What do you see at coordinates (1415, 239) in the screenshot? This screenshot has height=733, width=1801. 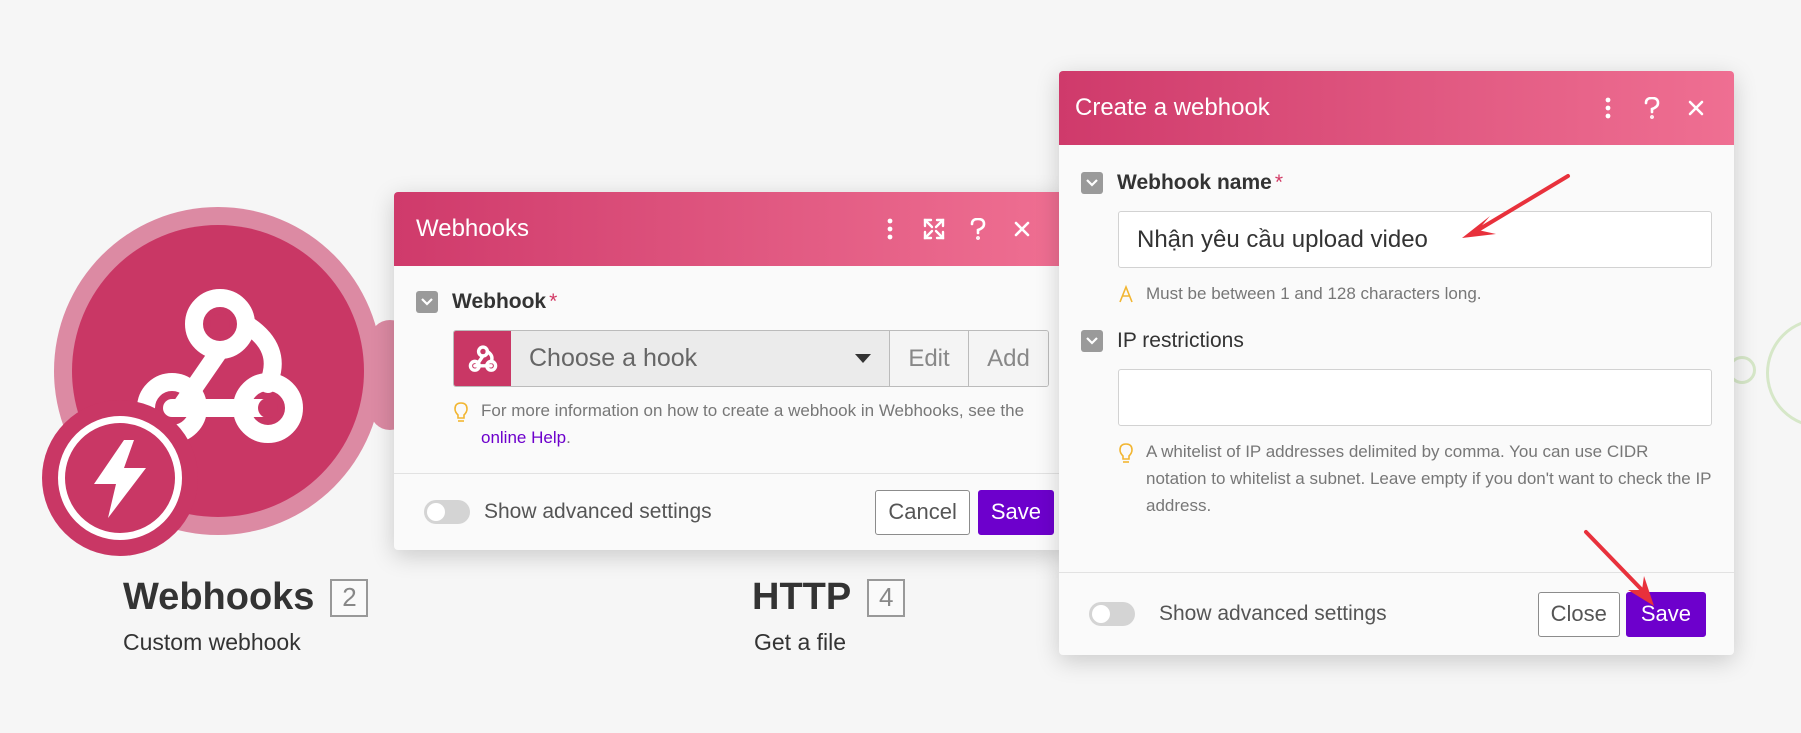 I see `webhook-name-input` at bounding box center [1415, 239].